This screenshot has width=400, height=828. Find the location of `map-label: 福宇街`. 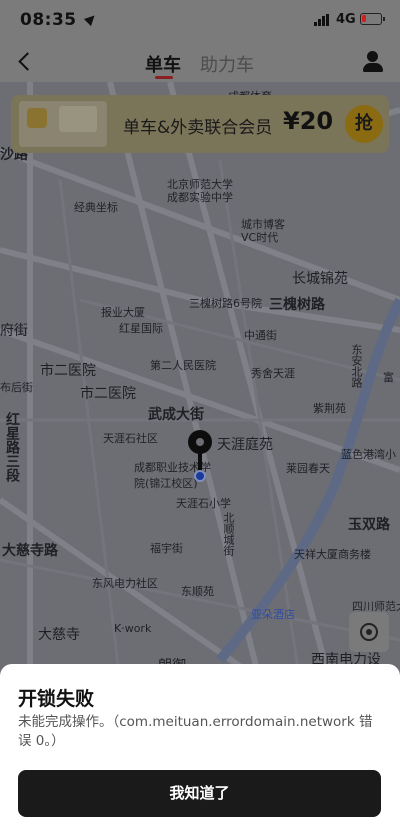

map-label: 福宇街 is located at coordinates (166, 548).